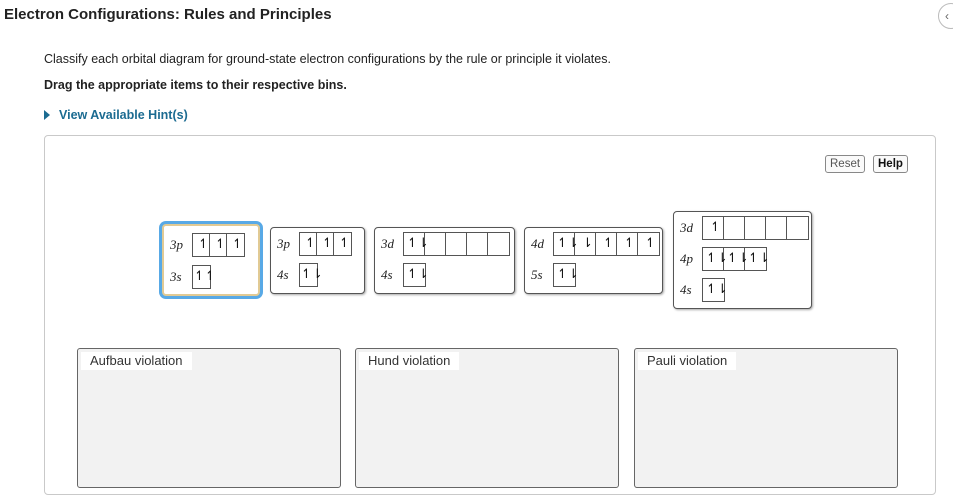 The image size is (953, 495). I want to click on help-button: Help, so click(890, 164).